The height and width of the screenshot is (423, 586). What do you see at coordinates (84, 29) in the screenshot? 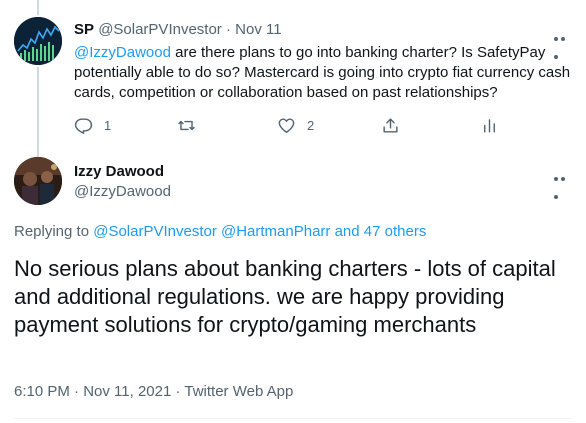
I see `reply-author-name: SP` at bounding box center [84, 29].